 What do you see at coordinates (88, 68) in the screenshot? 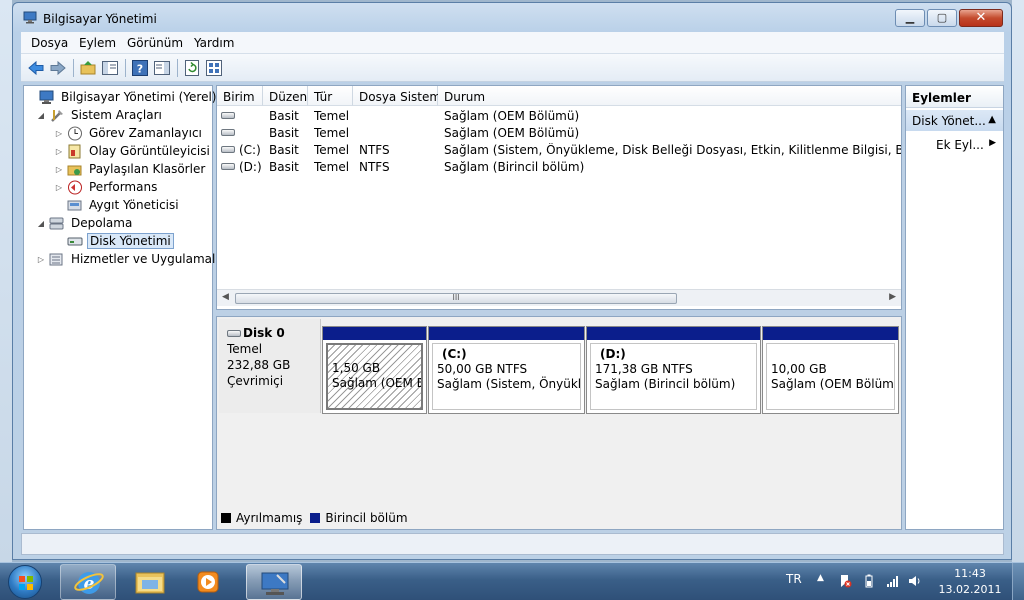
I see `up-folder-icon` at bounding box center [88, 68].